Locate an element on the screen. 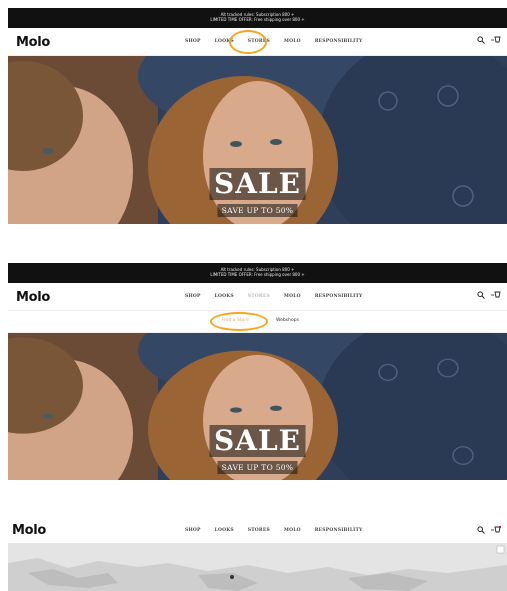 Image resolution: width=507 pixels, height=591 pixels. store-map is located at coordinates (257, 567).